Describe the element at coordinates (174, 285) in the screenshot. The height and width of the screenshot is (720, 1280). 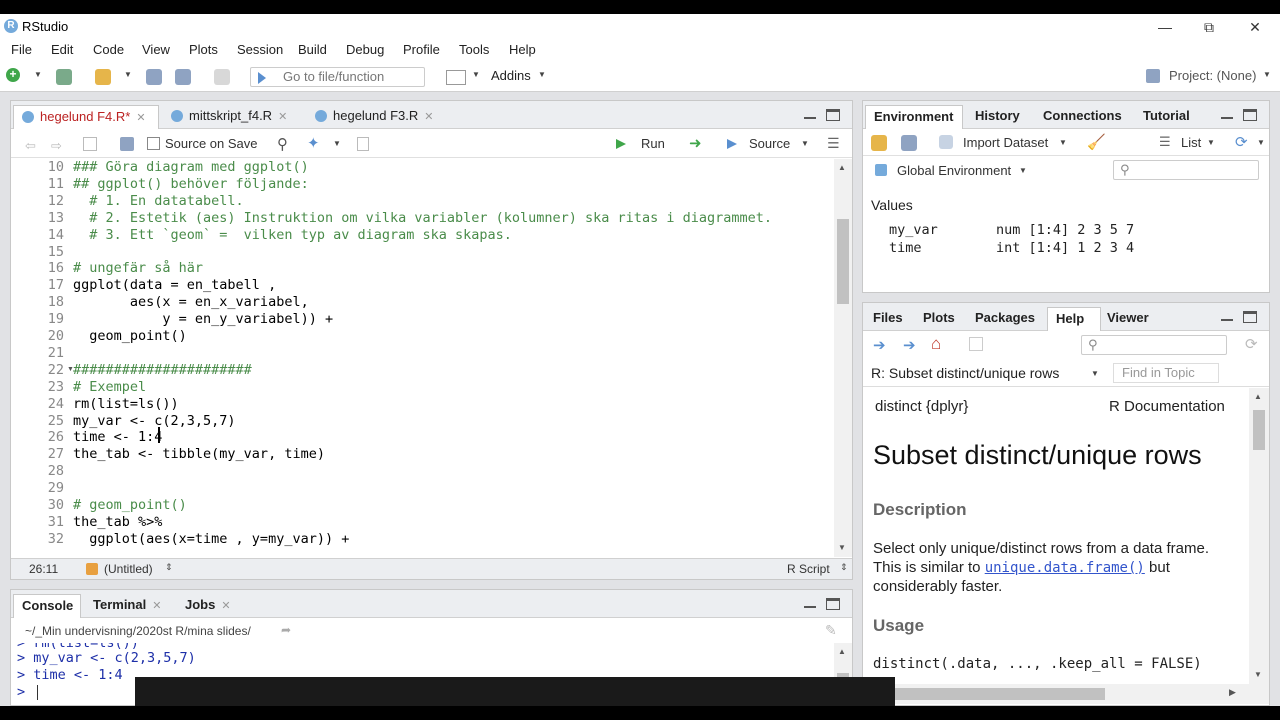
I see `code-line: ggplot(data = en_tabell ,` at that location.